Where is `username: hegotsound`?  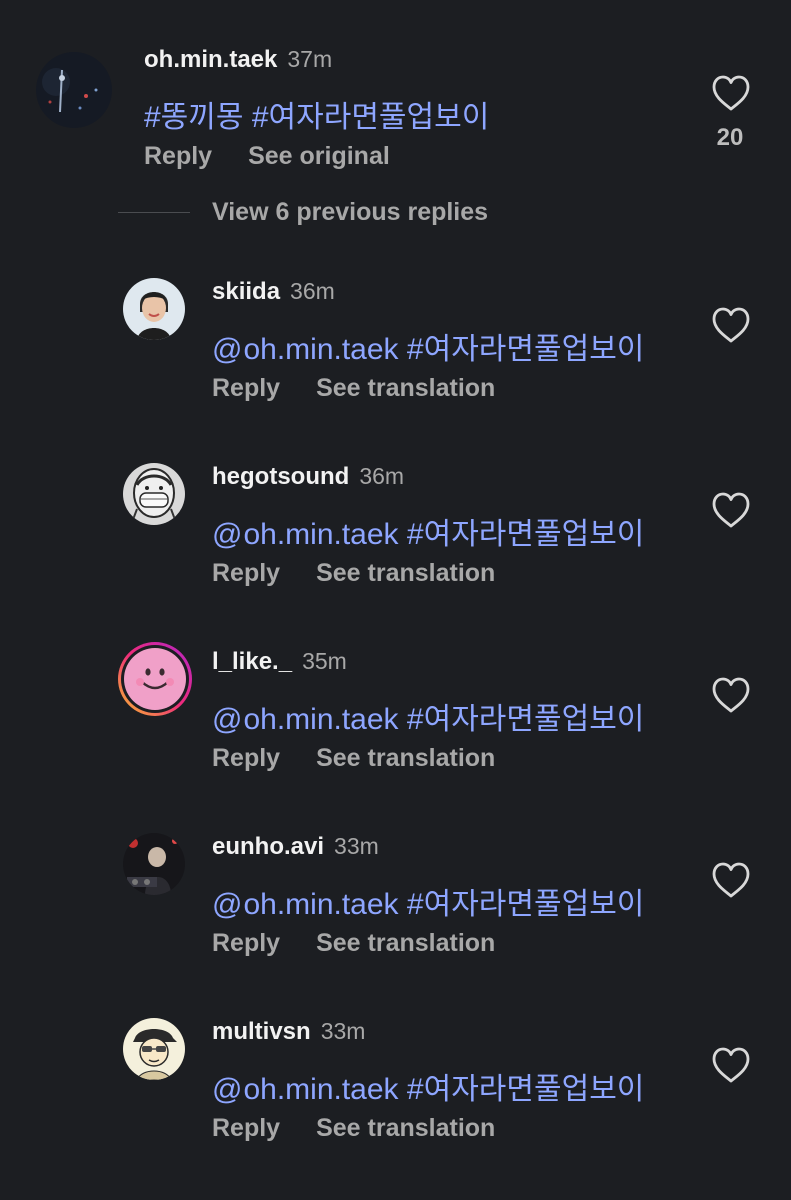
username: hegotsound is located at coordinates (280, 477).